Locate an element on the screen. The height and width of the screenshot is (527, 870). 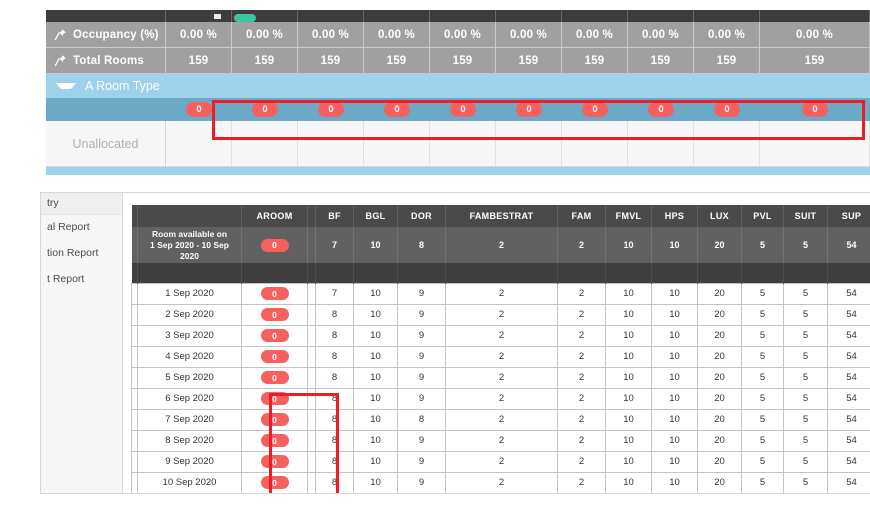
header-col-bf: BF is located at coordinates (334, 216).